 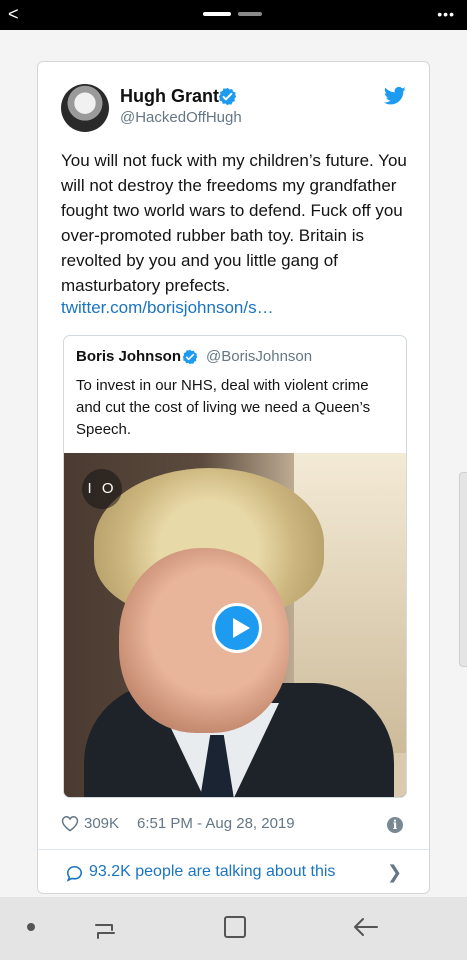 What do you see at coordinates (31, 927) in the screenshot?
I see `nav-dot` at bounding box center [31, 927].